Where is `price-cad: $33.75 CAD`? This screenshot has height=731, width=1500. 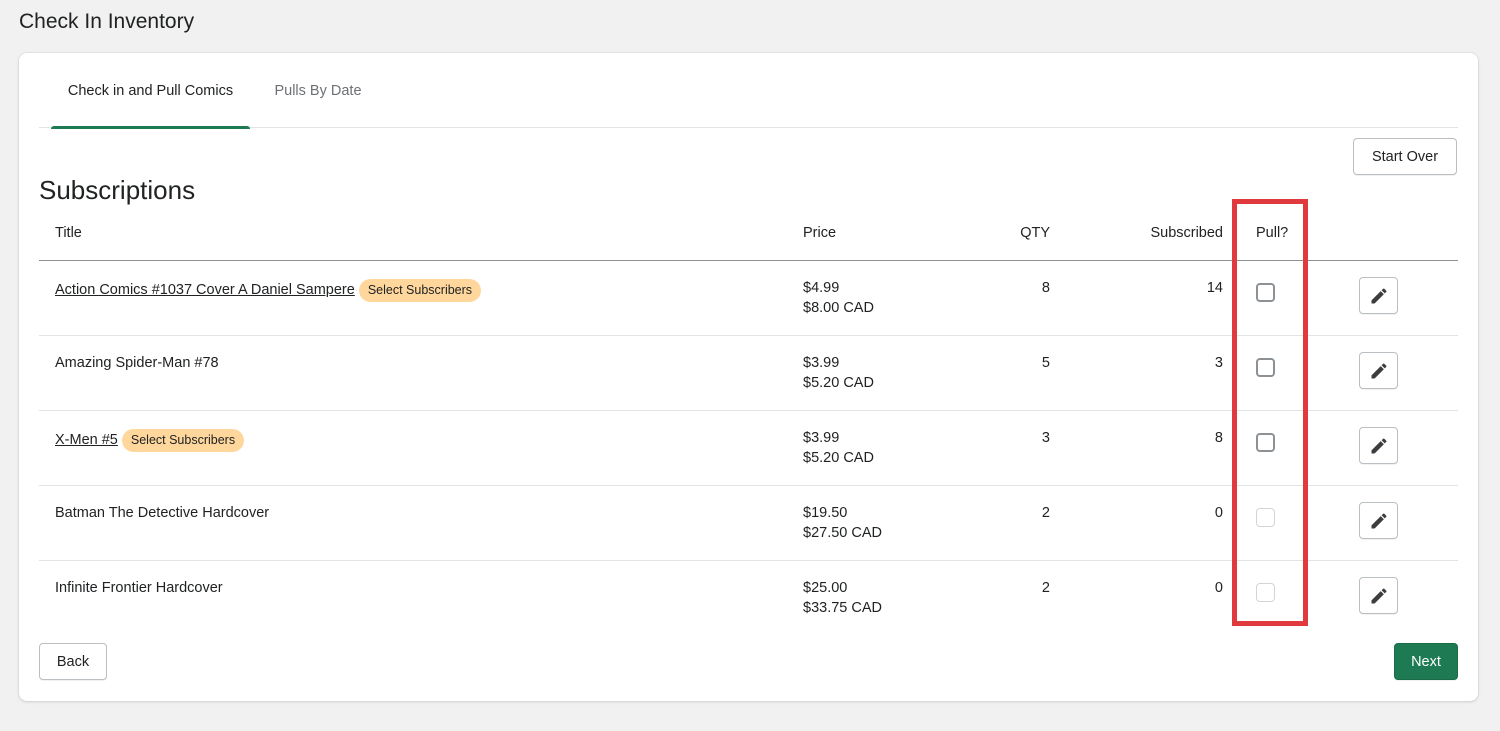
price-cad: $33.75 CAD is located at coordinates (842, 608).